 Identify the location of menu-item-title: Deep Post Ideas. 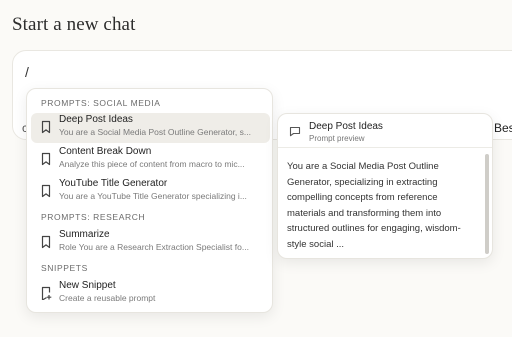
(96, 119).